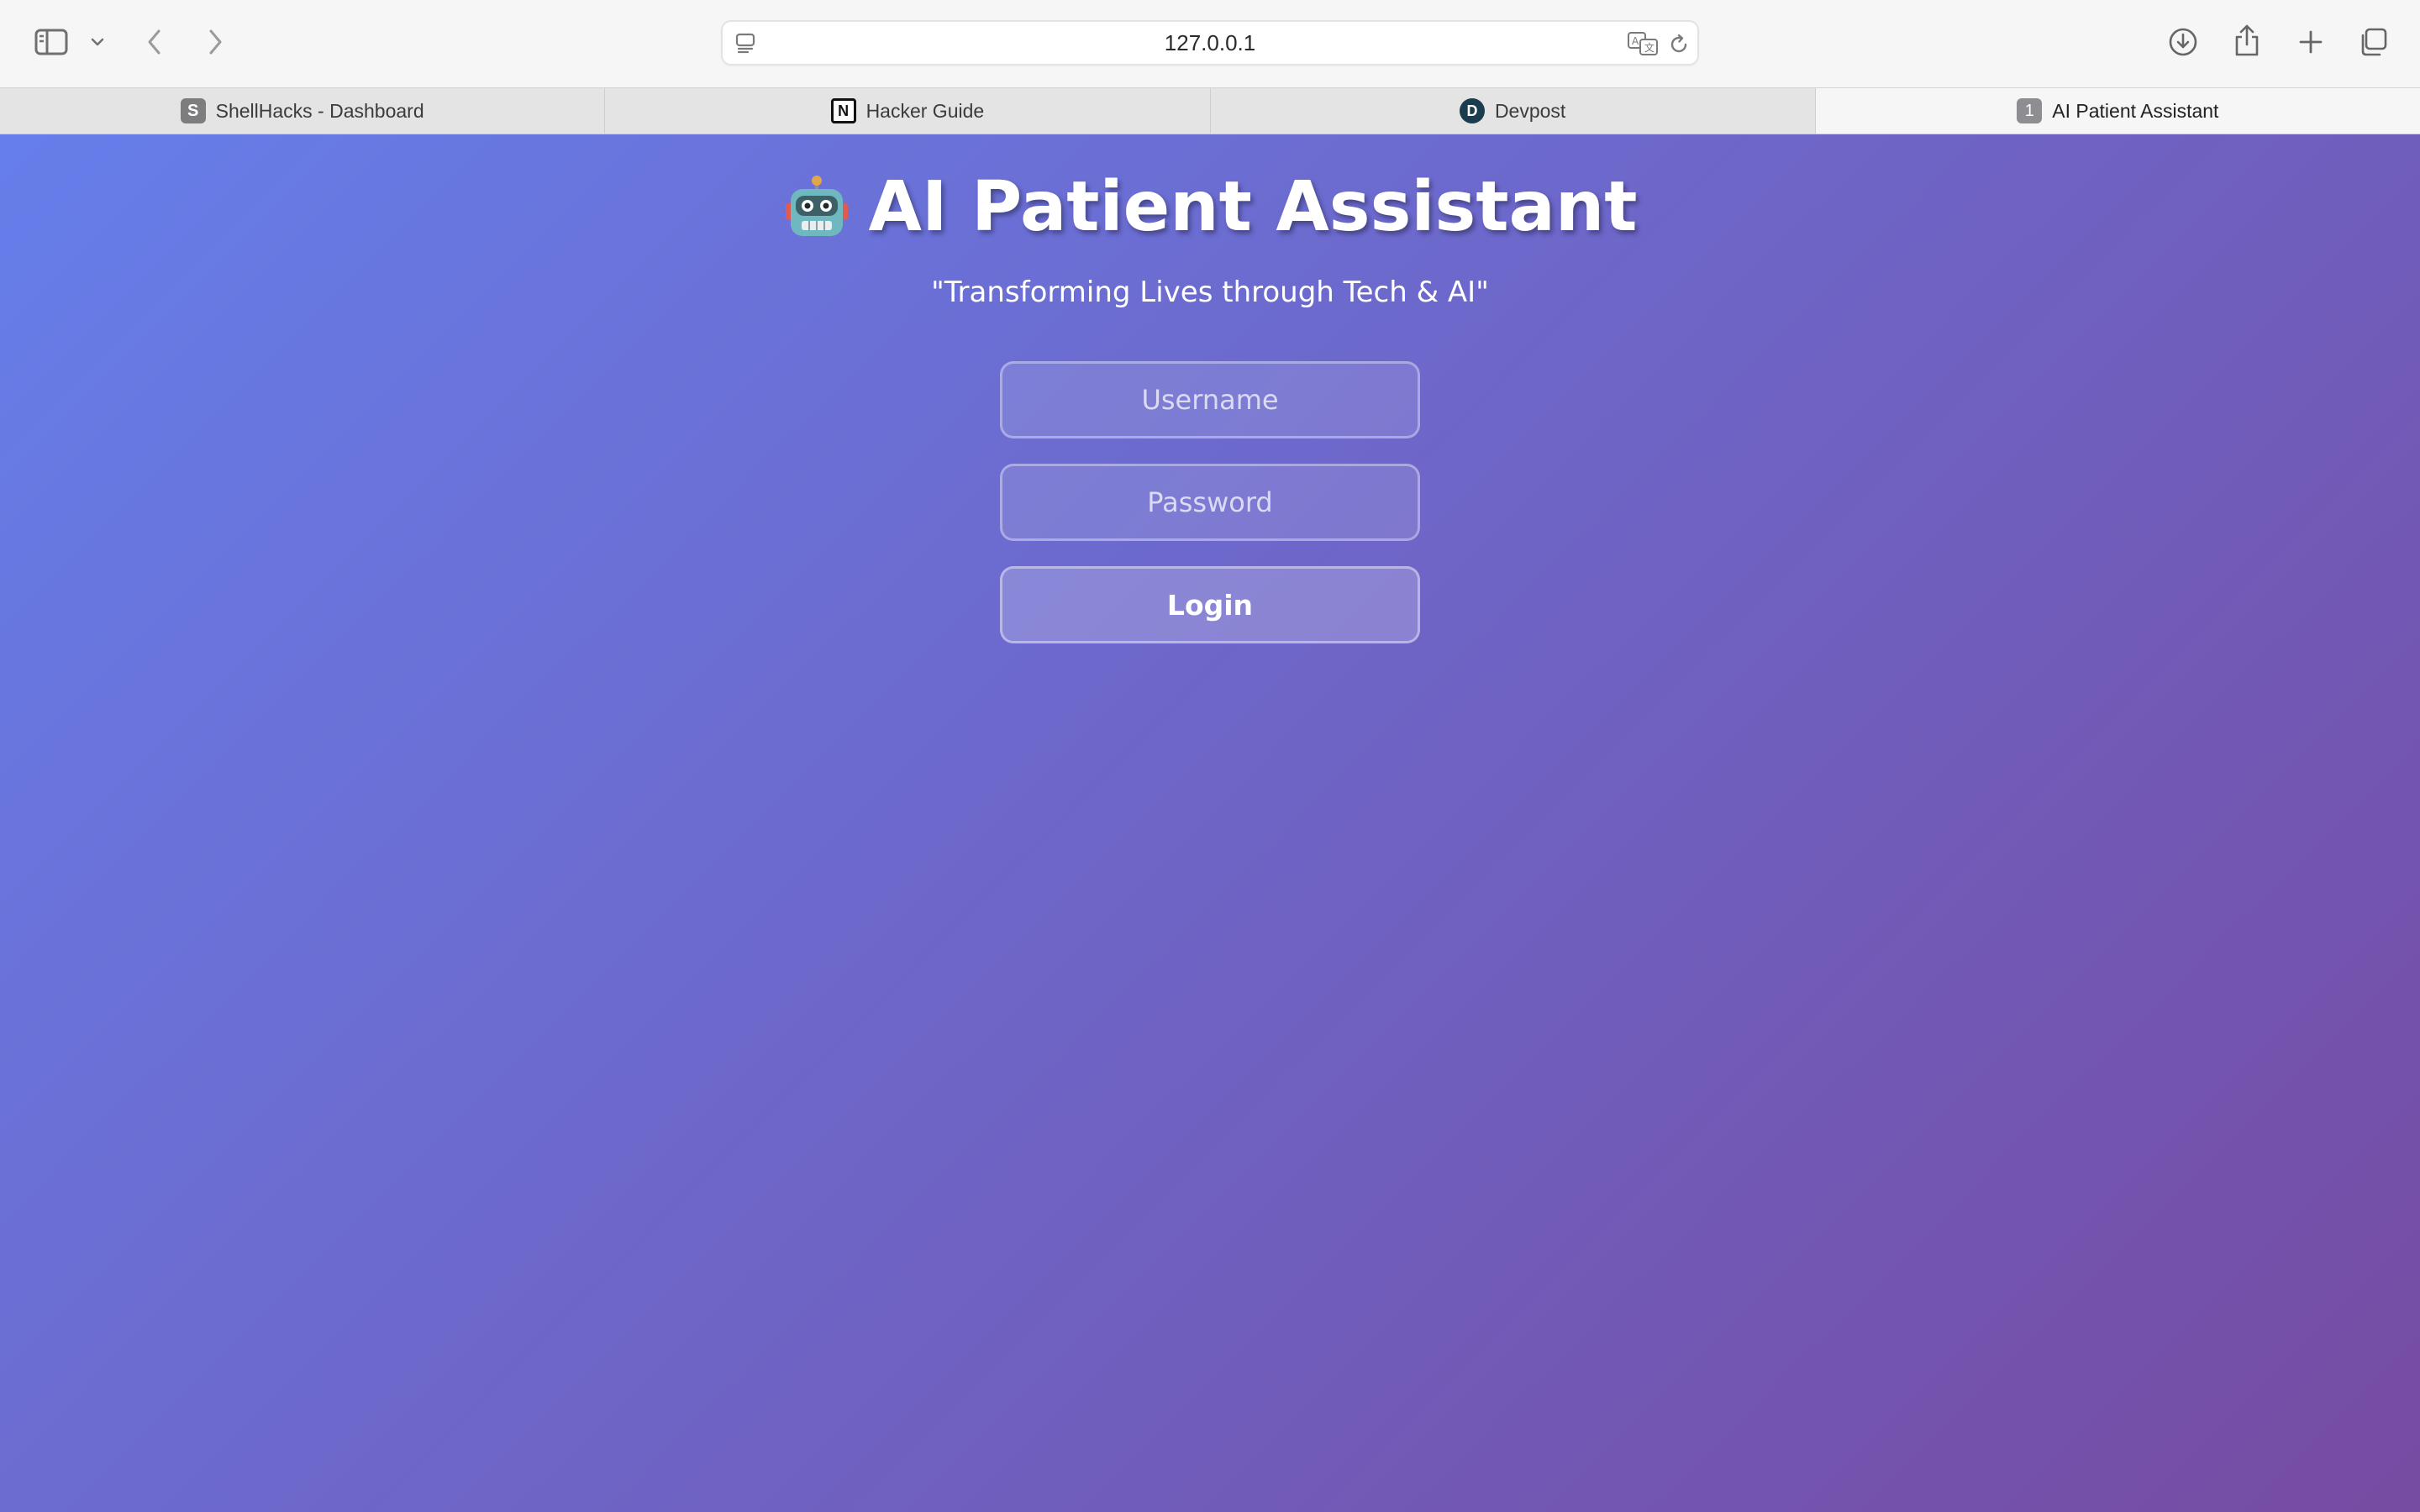 This screenshot has height=1512, width=2420. Describe the element at coordinates (2135, 110) in the screenshot. I see `tab-label: AI Patient Assistant` at that location.